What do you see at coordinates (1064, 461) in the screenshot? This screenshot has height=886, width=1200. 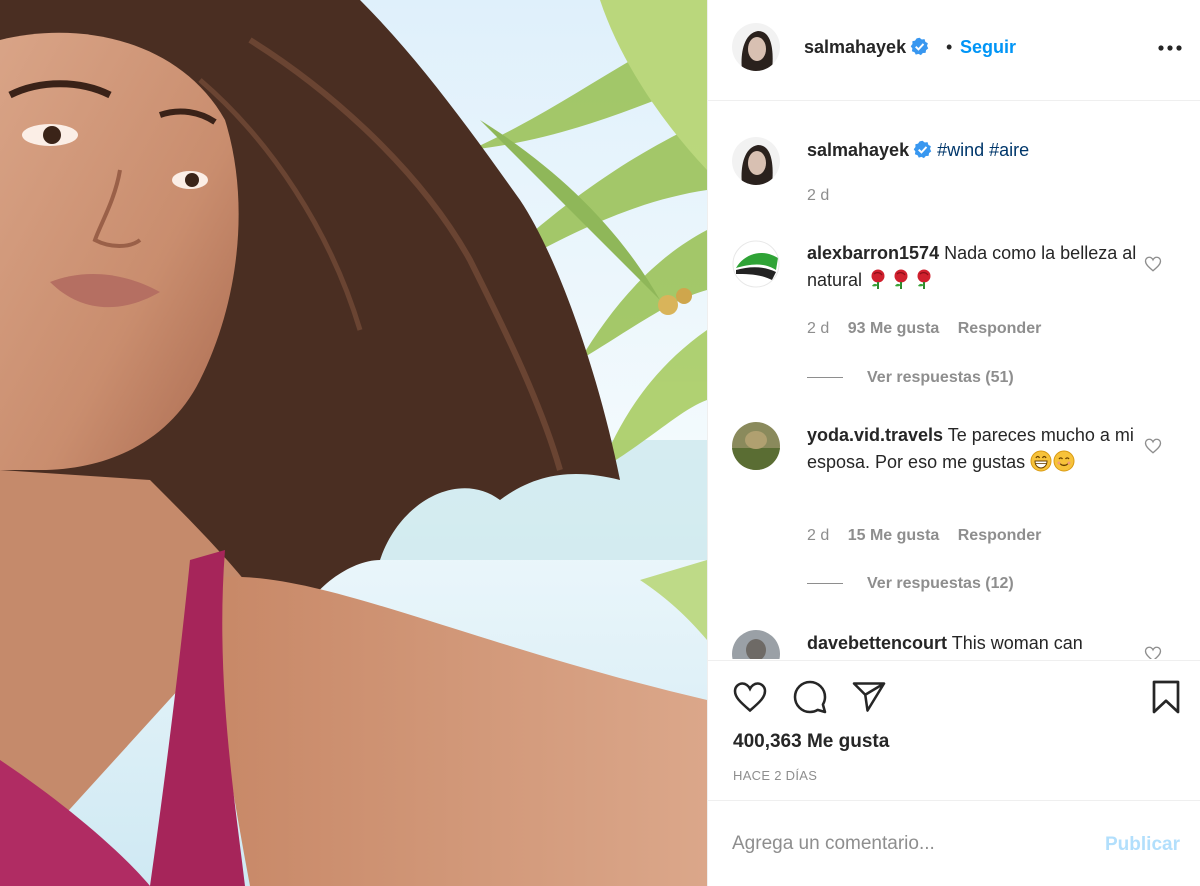 I see `smiling-face-emoji-icon` at bounding box center [1064, 461].